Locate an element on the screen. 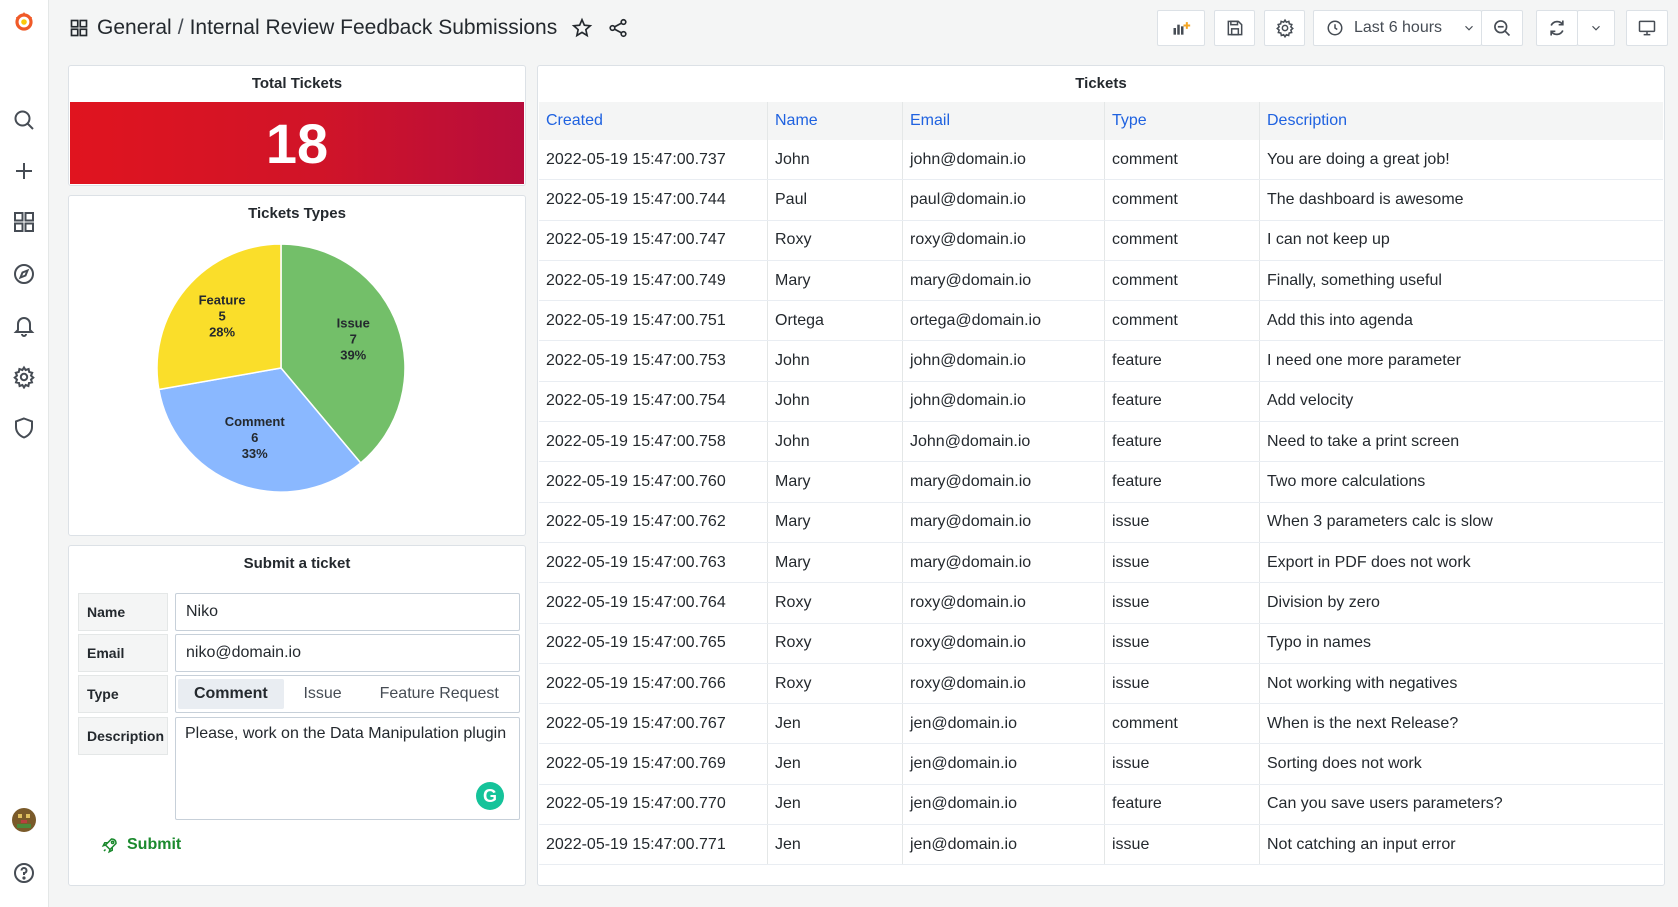 This screenshot has width=1678, height=907. submit-button-label: Submit is located at coordinates (154, 844).